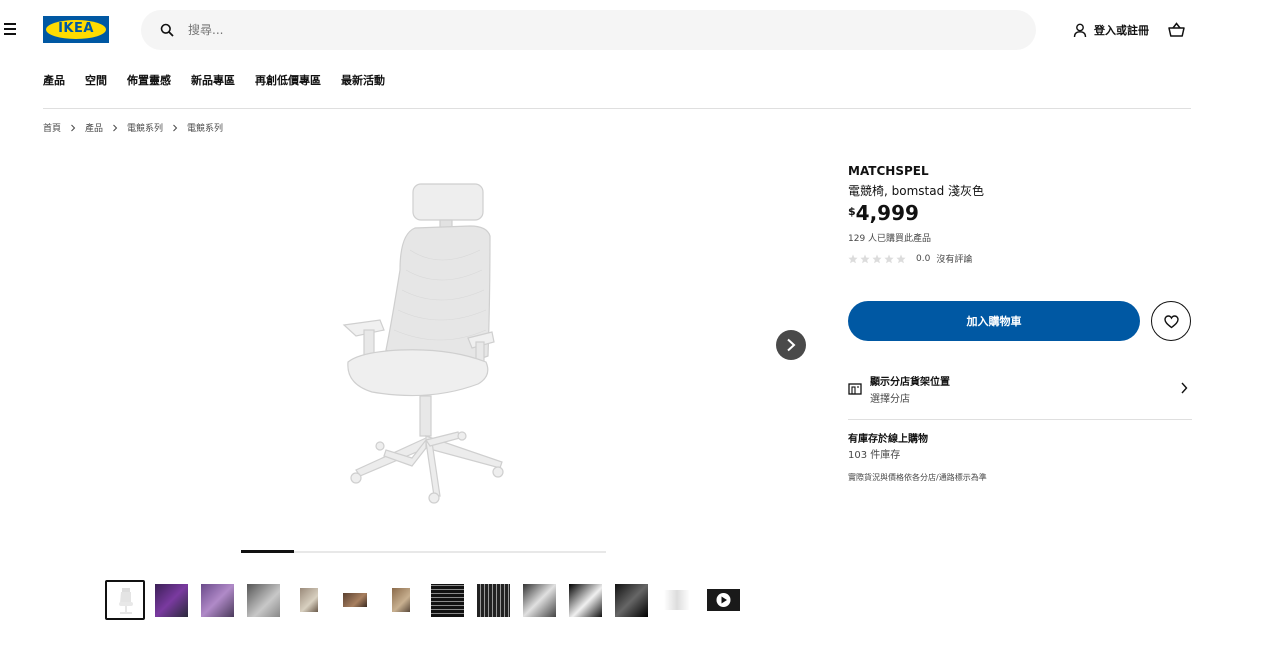 Image resolution: width=1279 pixels, height=655 pixels. What do you see at coordinates (1176, 30) in the screenshot?
I see `cart-icon` at bounding box center [1176, 30].